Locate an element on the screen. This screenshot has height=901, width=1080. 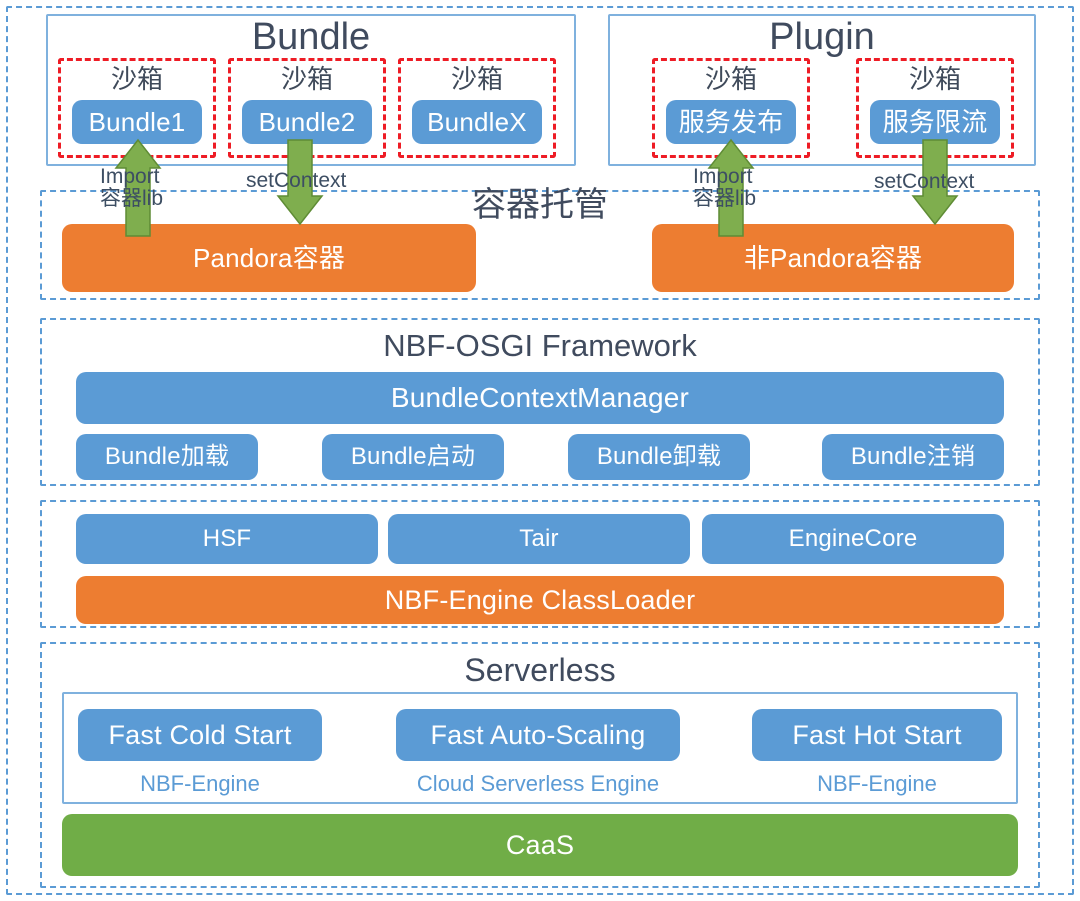
chip-tair: Tair is located at coordinates (539, 539).